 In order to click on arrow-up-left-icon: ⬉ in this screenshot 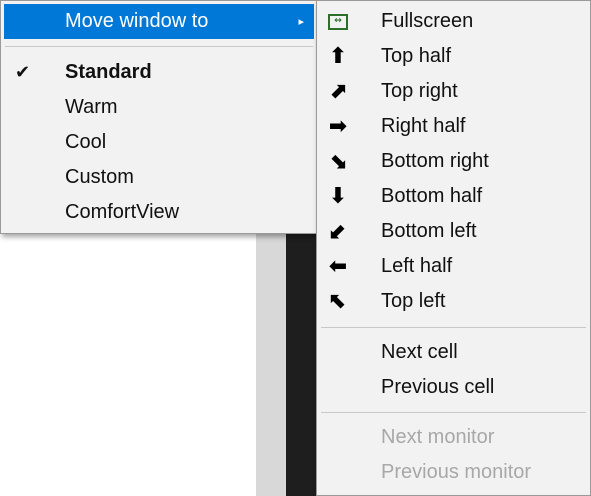, I will do `click(338, 301)`.